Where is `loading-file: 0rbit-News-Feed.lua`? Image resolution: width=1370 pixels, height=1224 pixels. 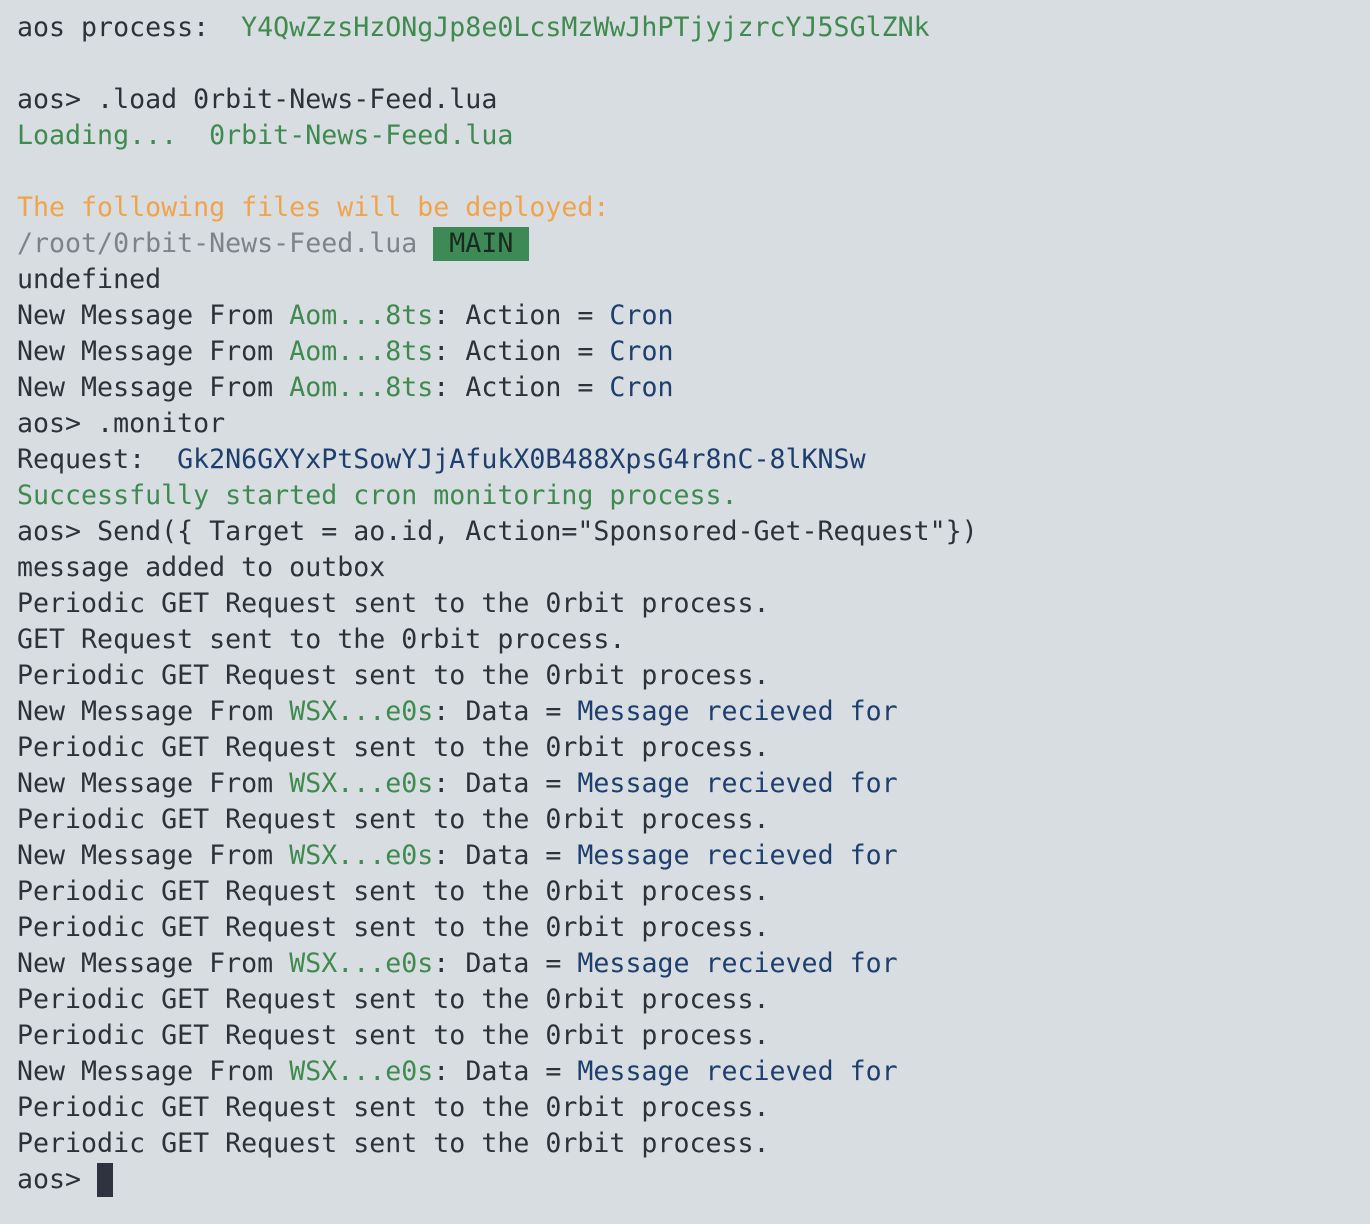 loading-file: 0rbit-News-Feed.lua is located at coordinates (361, 135).